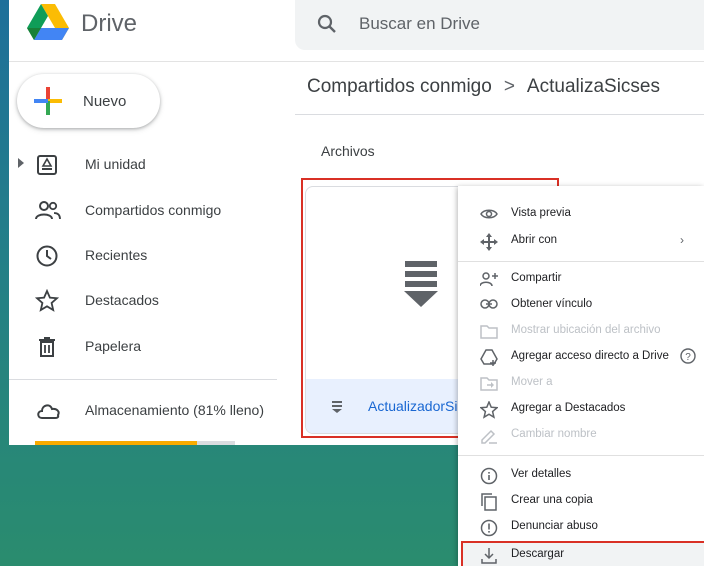  I want to click on storage-bar, so click(135, 443).